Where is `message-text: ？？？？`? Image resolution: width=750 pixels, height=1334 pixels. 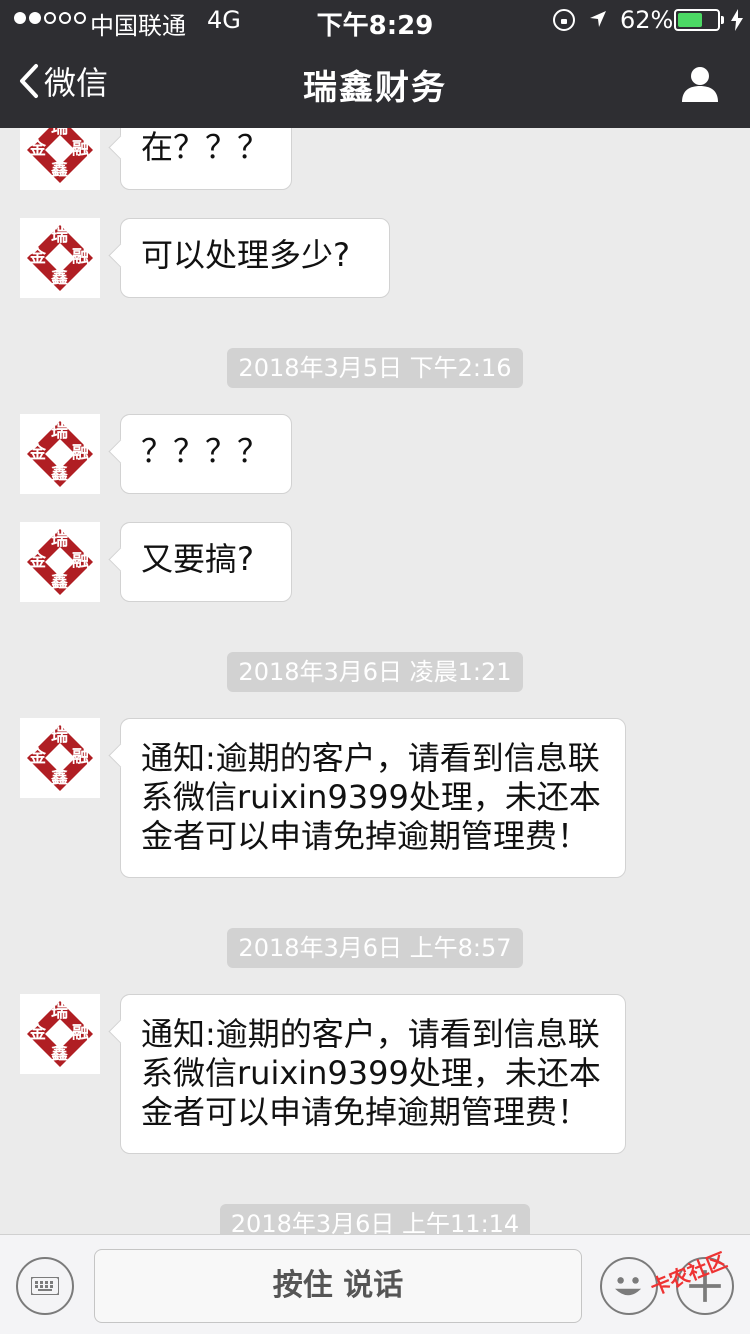 message-text: ？？？？ is located at coordinates (205, 451).